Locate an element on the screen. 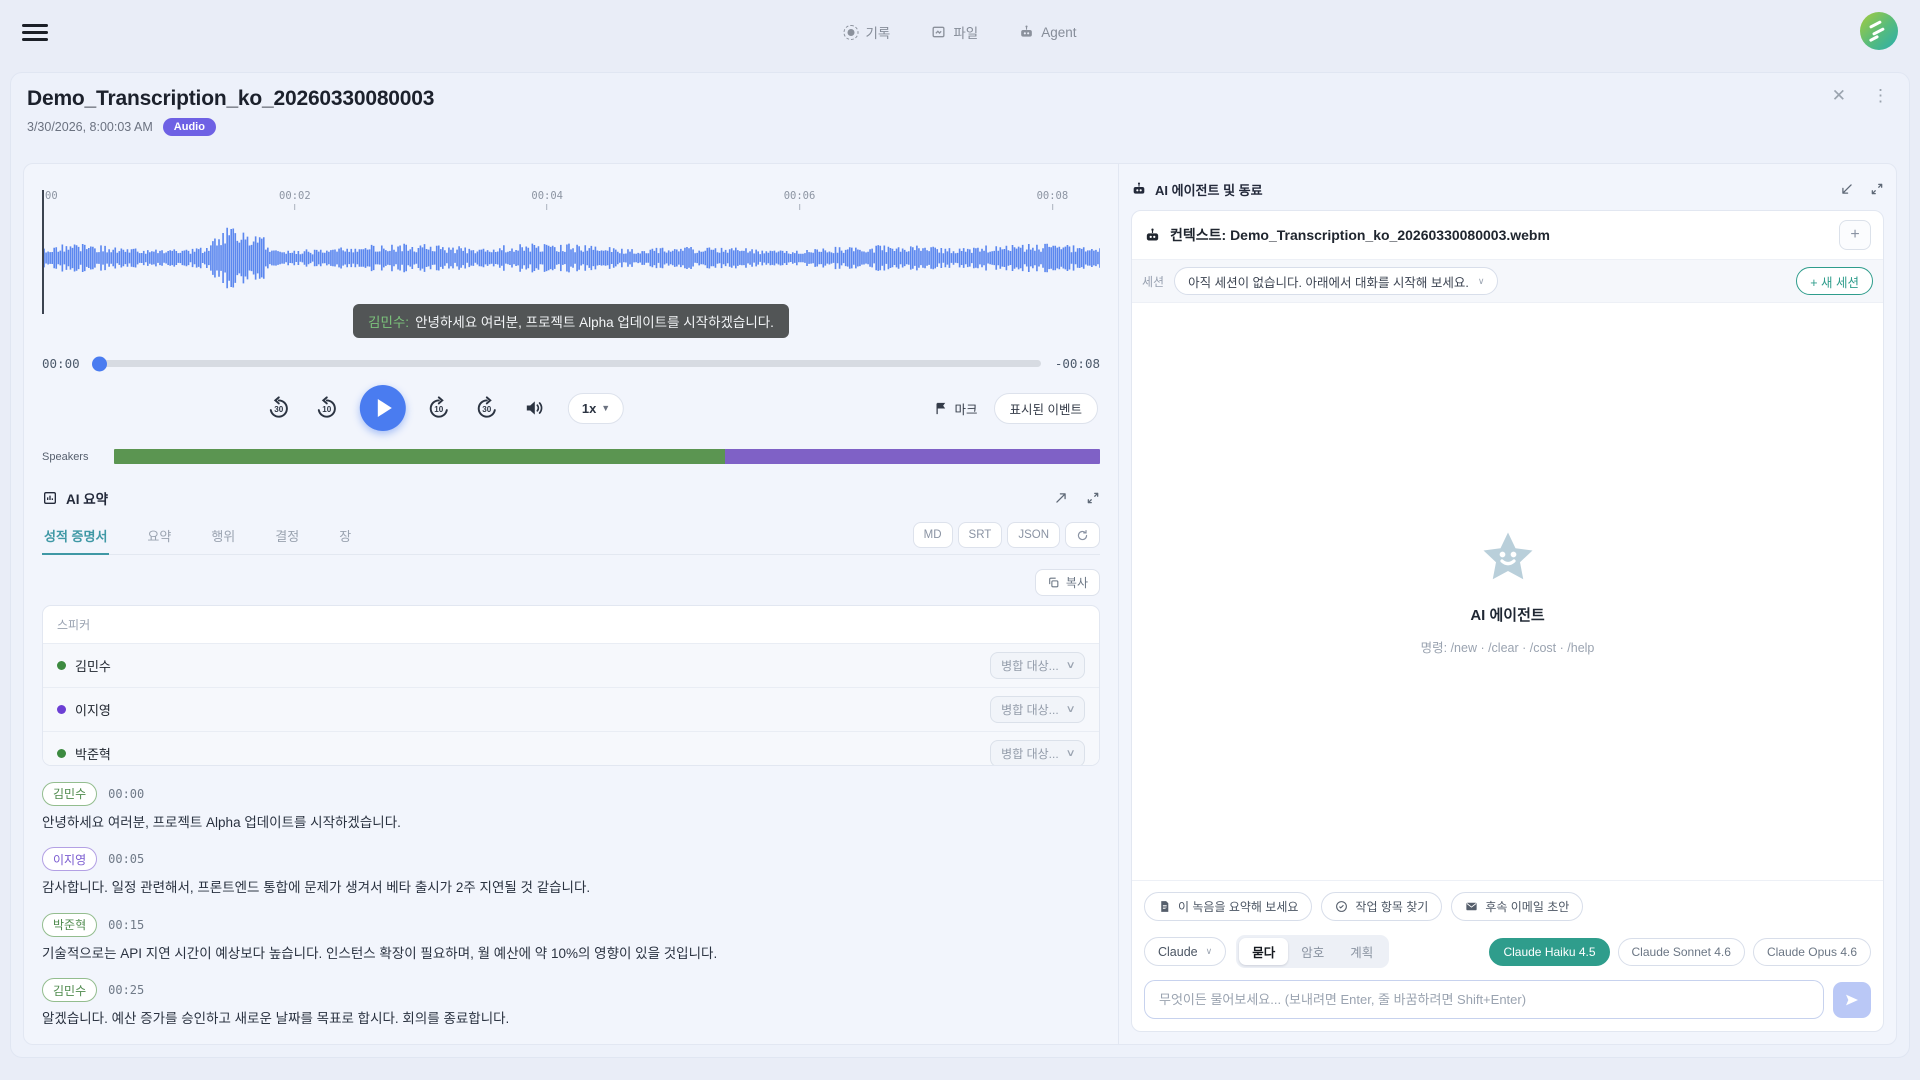 Image resolution: width=1920 pixels, height=1080 pixels. subtitle-speaker: 김민수: is located at coordinates (389, 322).